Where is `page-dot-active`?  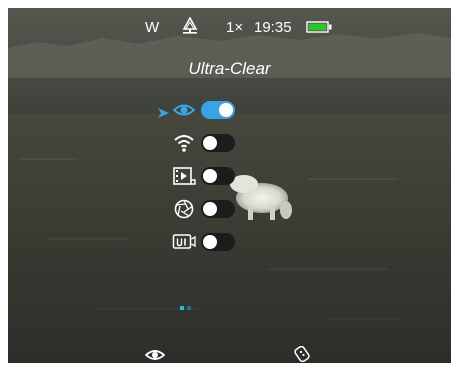 page-dot-active is located at coordinates (182, 308).